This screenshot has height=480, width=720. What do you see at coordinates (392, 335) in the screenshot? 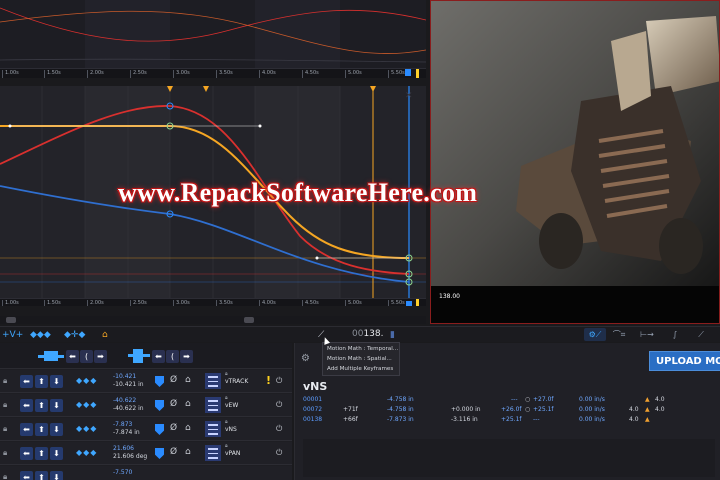
I see `trash-icon: ▮` at bounding box center [392, 335].